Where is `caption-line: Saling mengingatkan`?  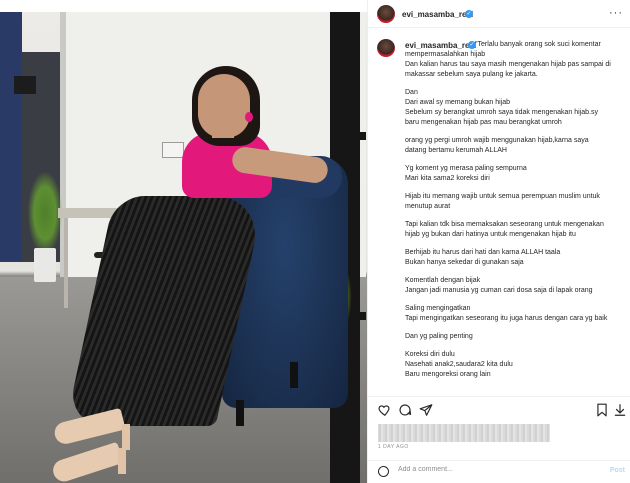
caption-line: Saling mengingatkan is located at coordinates (438, 308).